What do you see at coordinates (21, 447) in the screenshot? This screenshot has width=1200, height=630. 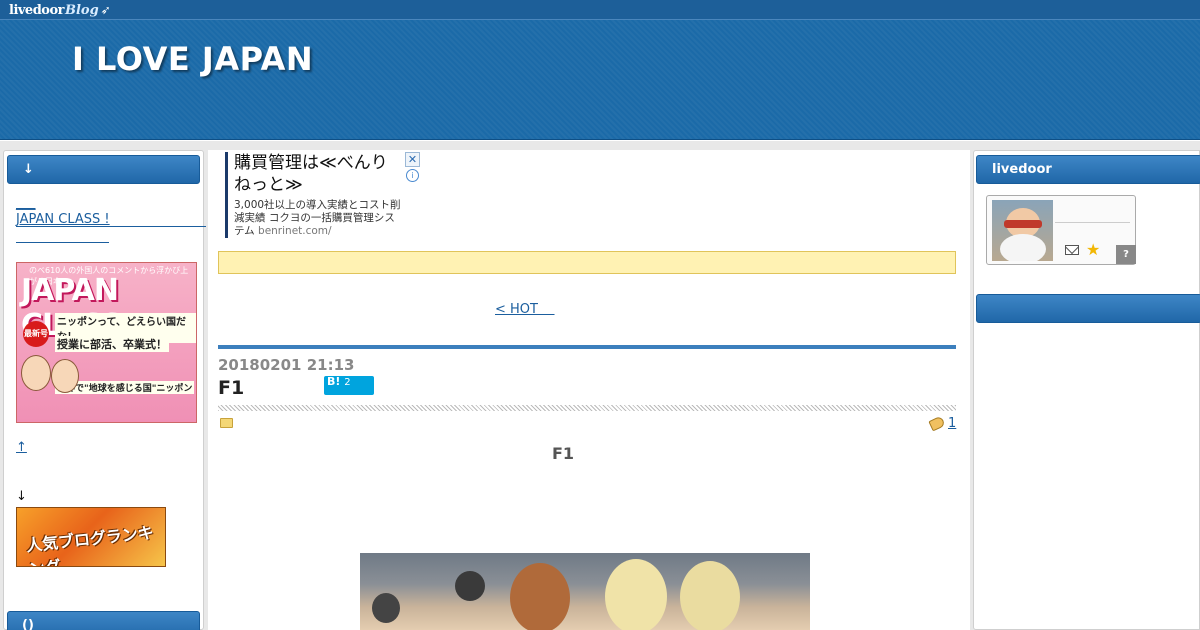 I see `scroll-up-link: ↑` at bounding box center [21, 447].